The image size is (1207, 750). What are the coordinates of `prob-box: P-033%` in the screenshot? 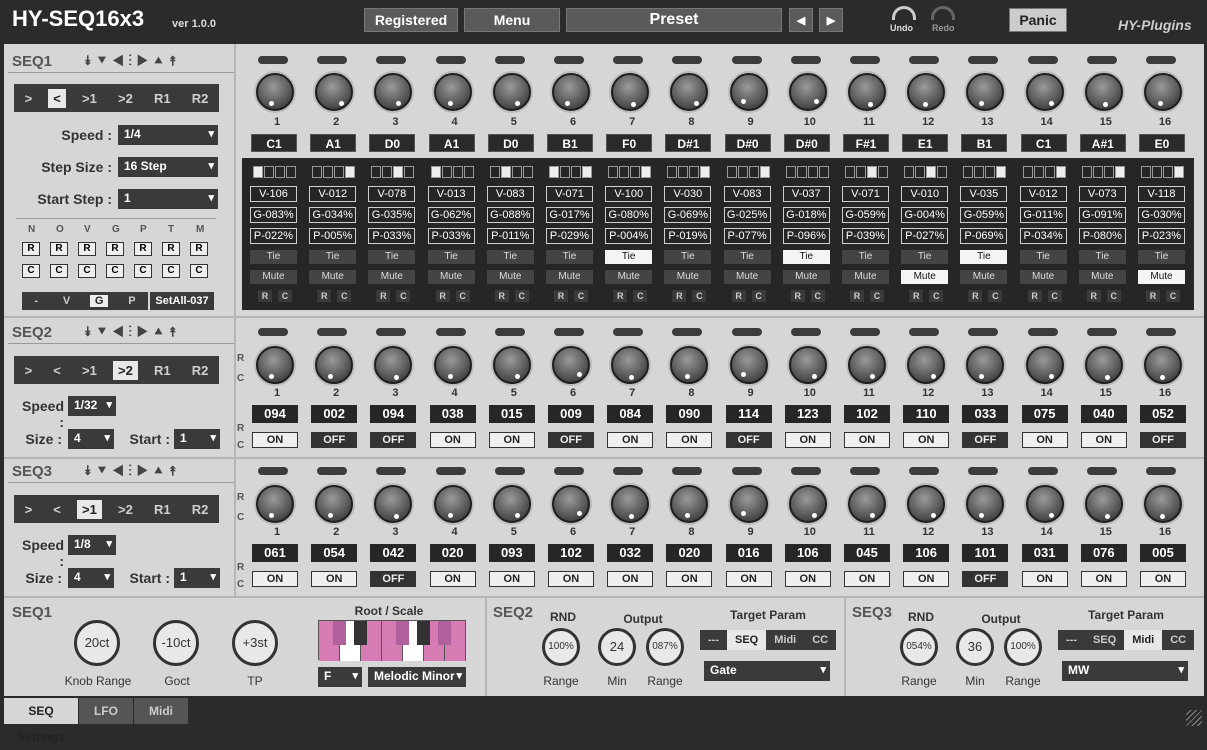 It's located at (392, 236).